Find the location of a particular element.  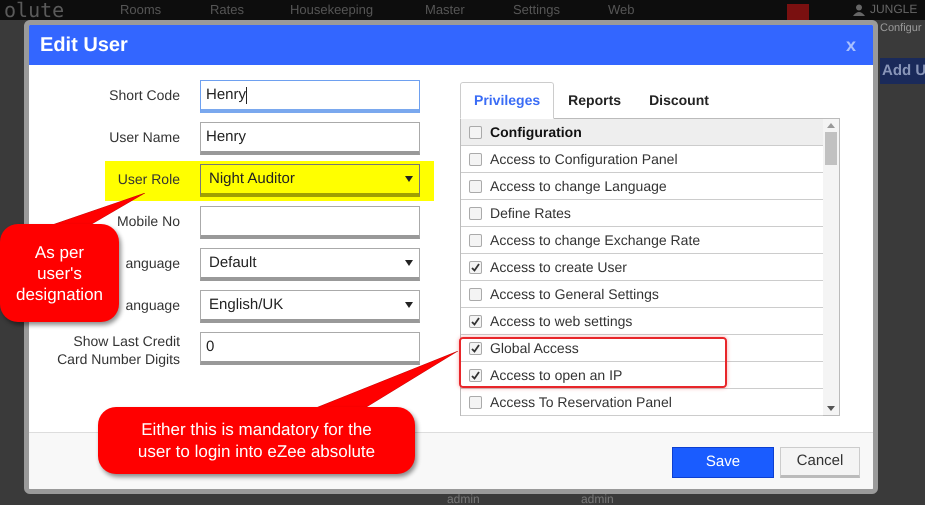

input-field is located at coordinates (310, 222).